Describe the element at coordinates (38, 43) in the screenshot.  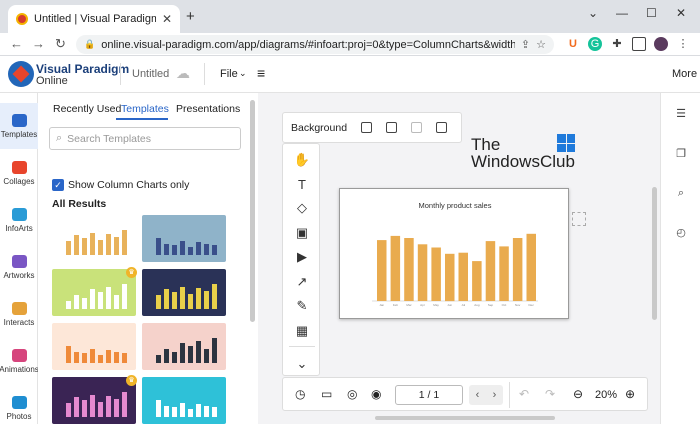
I see `forward-button: →` at that location.